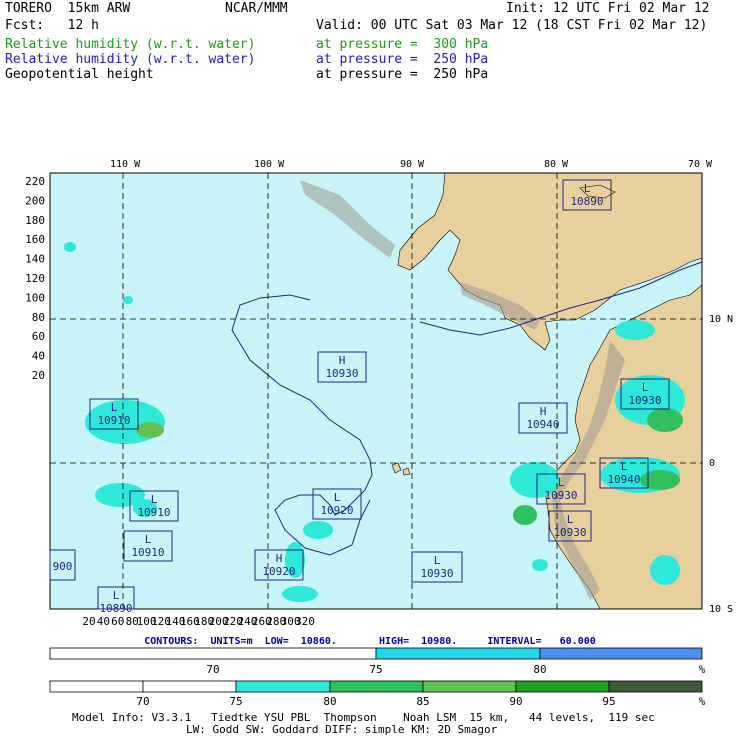  Describe the element at coordinates (377, 661) in the screenshot. I see `colorbar-rh250: 70 75 80%` at that location.